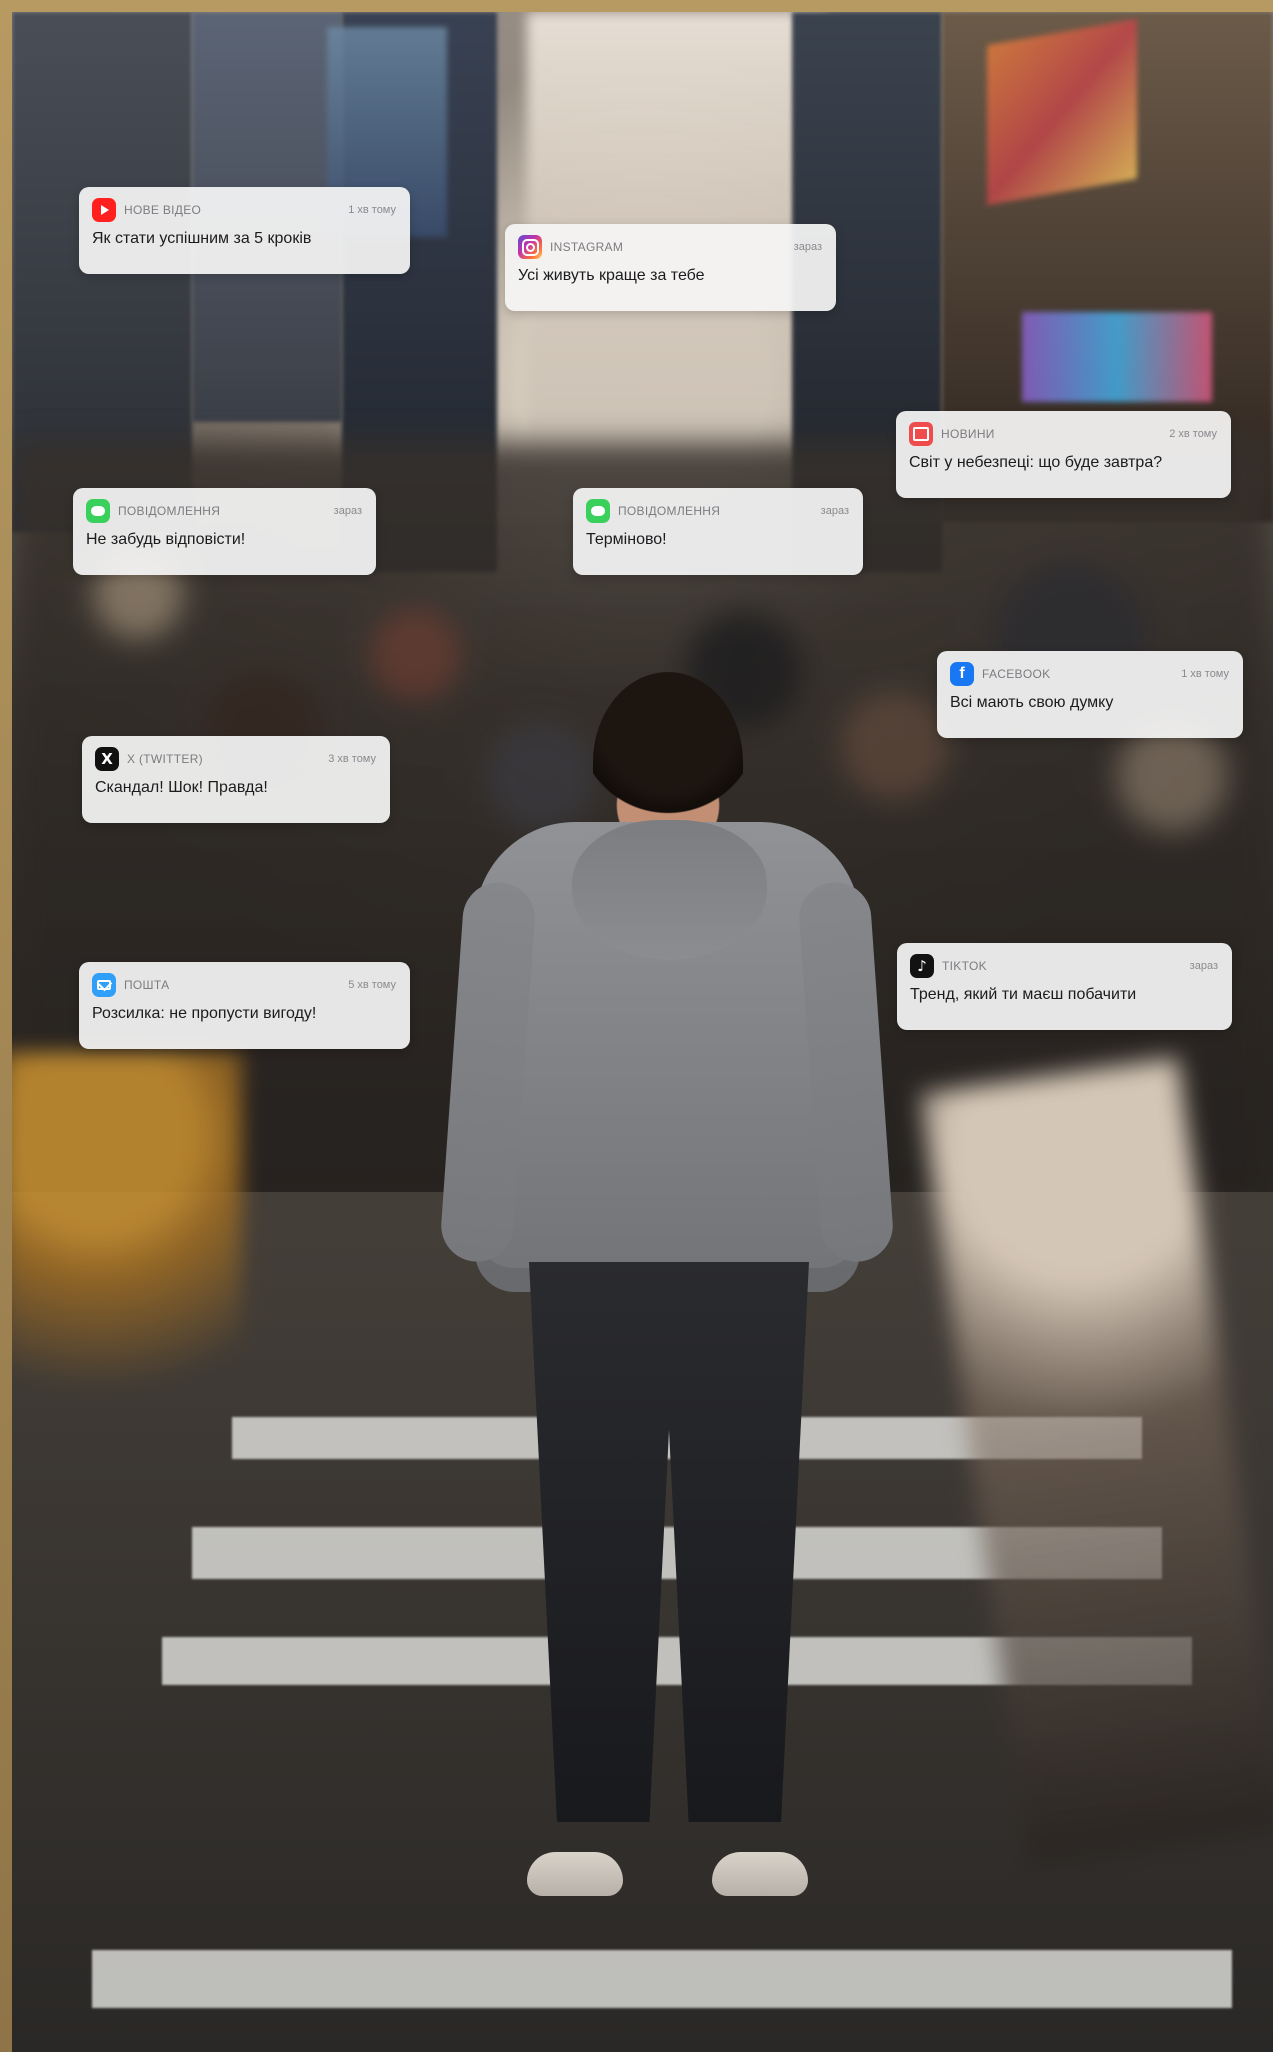 Image resolution: width=1273 pixels, height=2052 pixels. I want to click on notification-app: НОВЕ ВІДЕО, so click(146, 210).